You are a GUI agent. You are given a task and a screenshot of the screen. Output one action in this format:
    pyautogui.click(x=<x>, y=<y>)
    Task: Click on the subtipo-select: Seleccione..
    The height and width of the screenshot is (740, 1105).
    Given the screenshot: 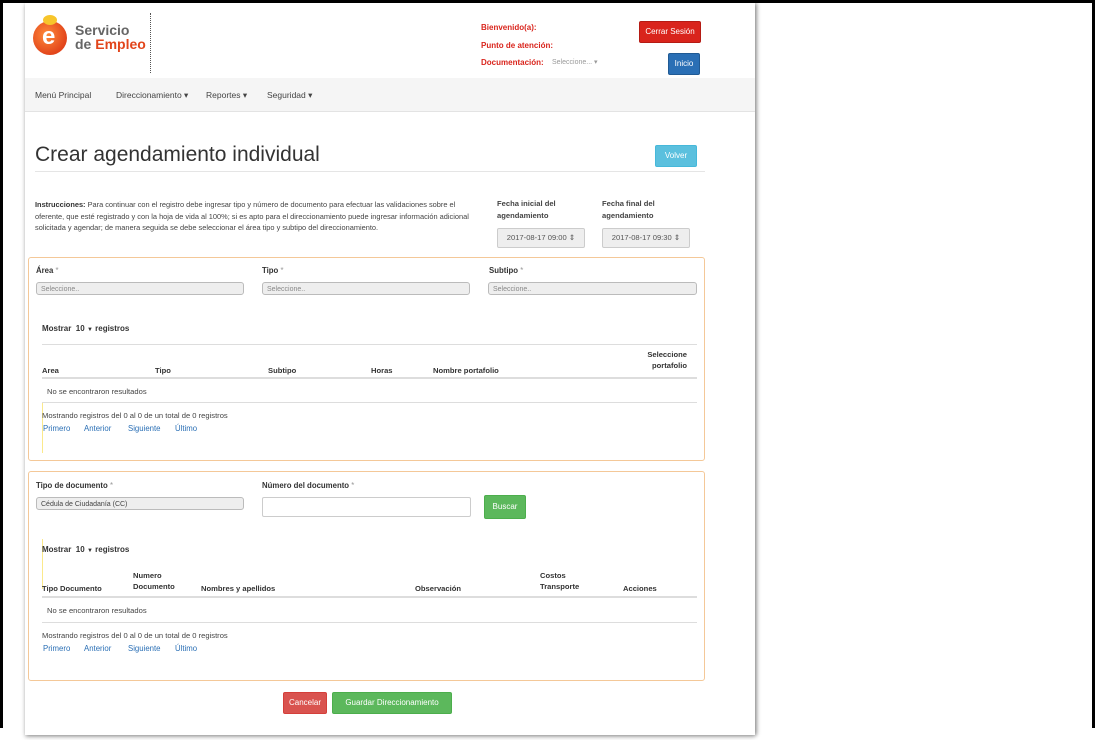 What is the action you would take?
    pyautogui.click(x=592, y=288)
    